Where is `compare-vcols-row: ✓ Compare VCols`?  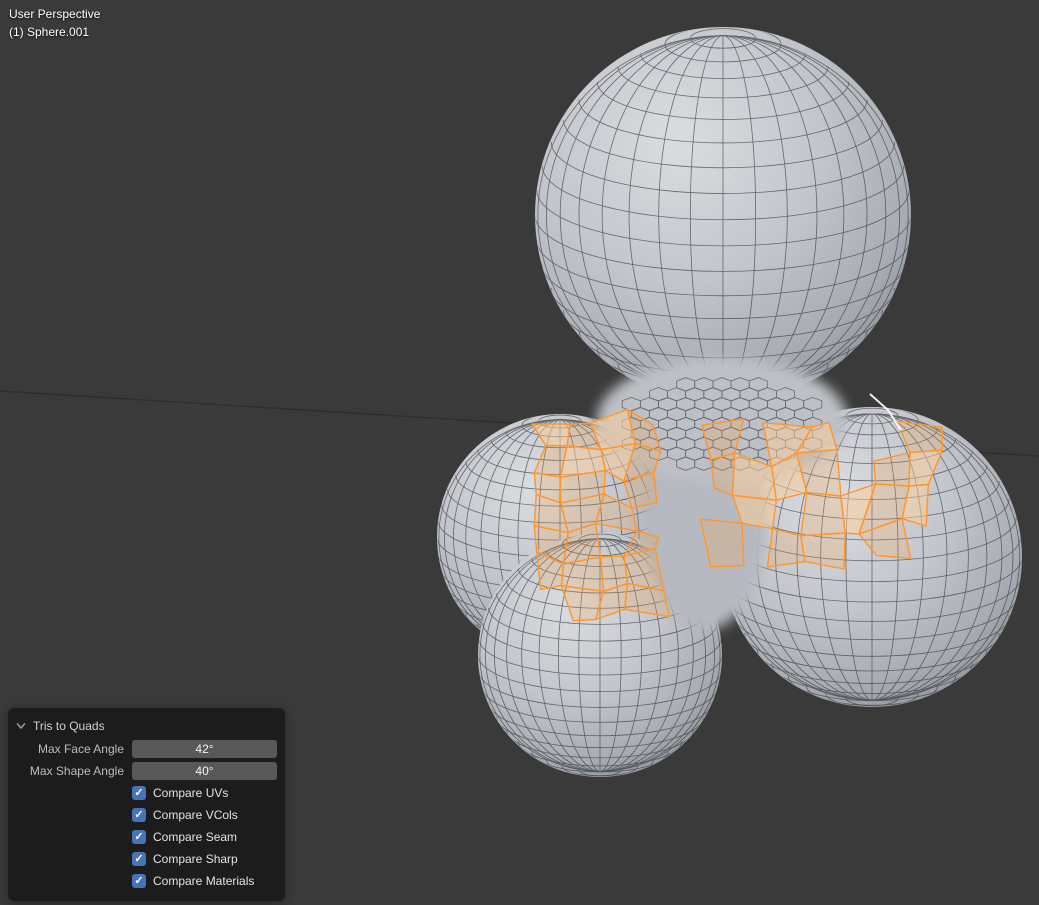
compare-vcols-row: ✓ Compare VCols is located at coordinates (146, 815).